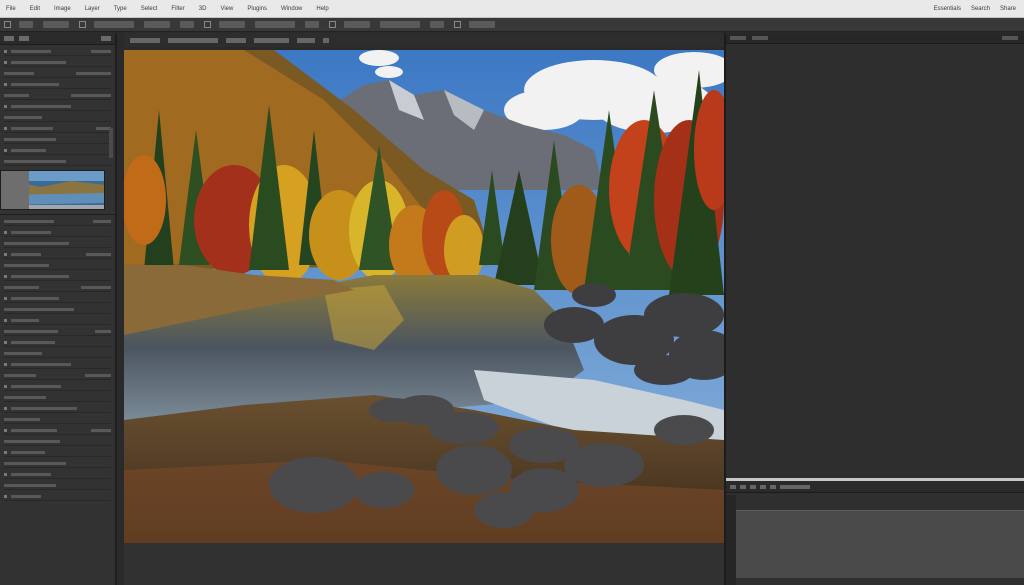  Describe the element at coordinates (52, 190) in the screenshot. I see `navigator-thumbnail` at that location.